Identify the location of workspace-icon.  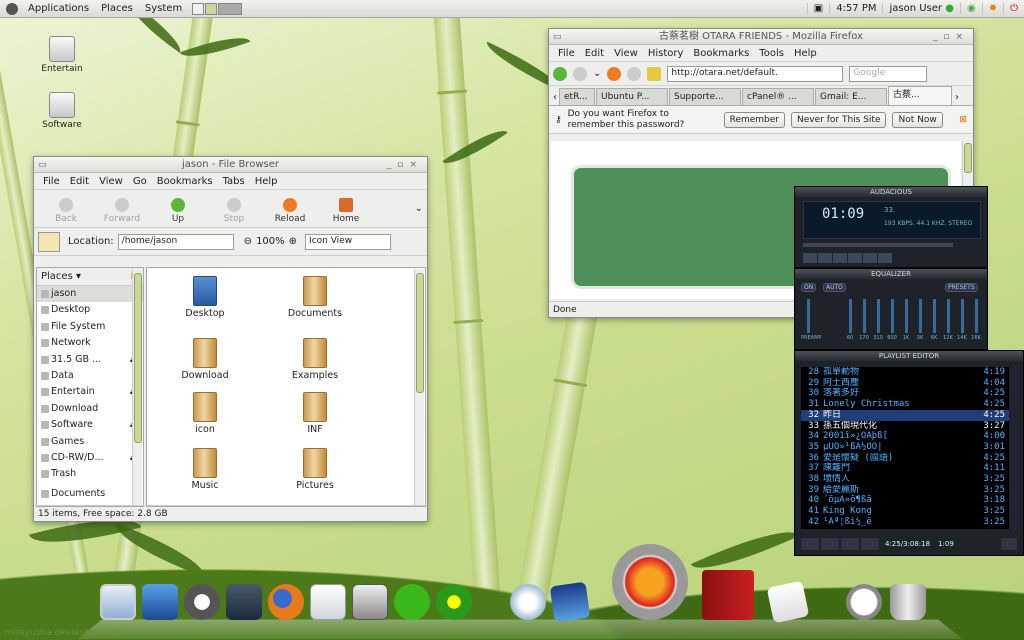
(160, 602).